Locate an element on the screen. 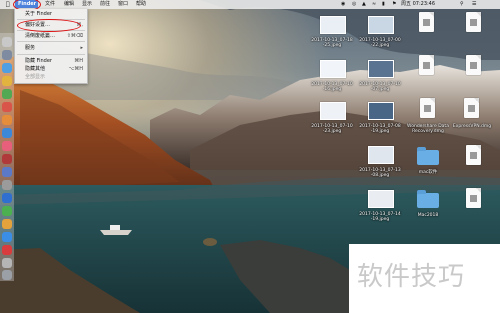 This screenshot has width=500, height=313. desktop-folder: mac软件 is located at coordinates (428, 164).